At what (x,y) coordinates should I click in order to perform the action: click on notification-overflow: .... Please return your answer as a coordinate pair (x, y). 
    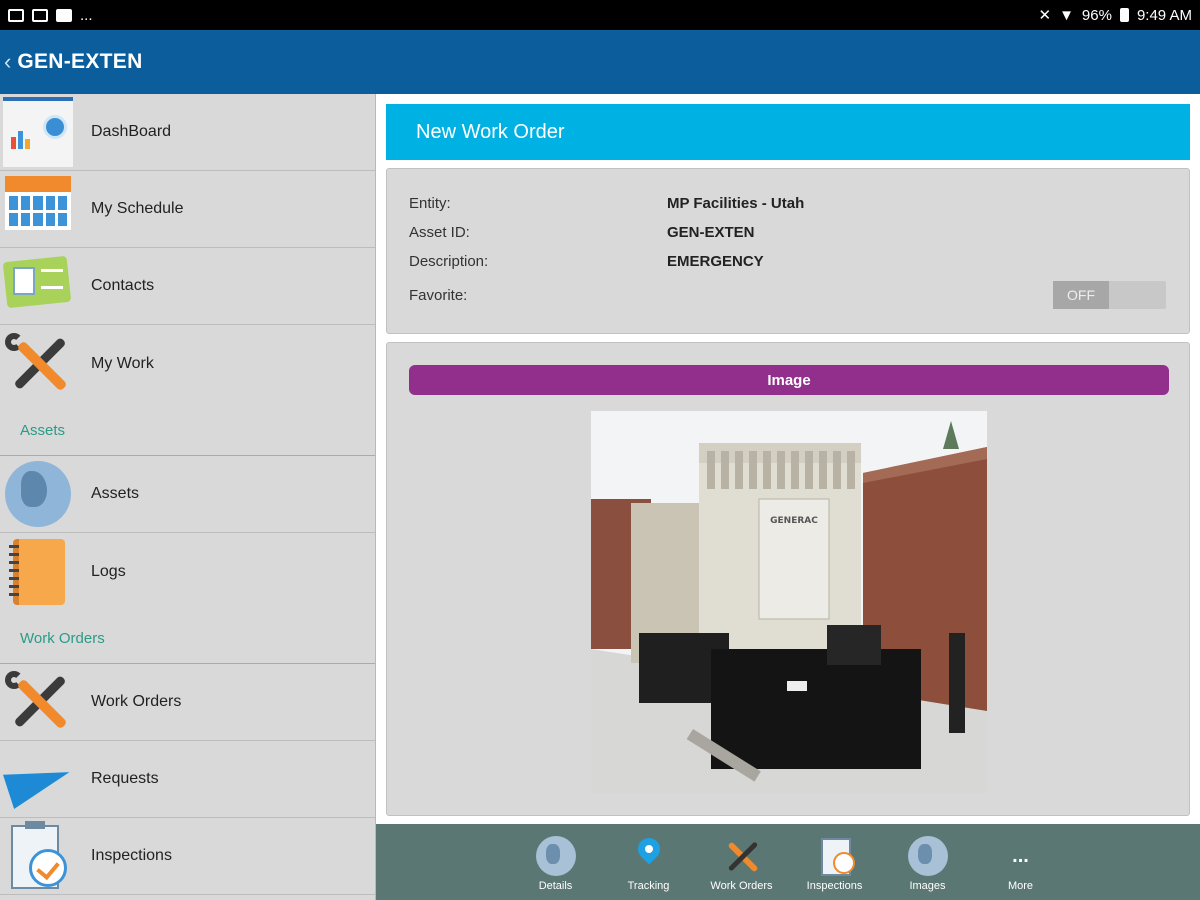
    Looking at the image, I should click on (86, 15).